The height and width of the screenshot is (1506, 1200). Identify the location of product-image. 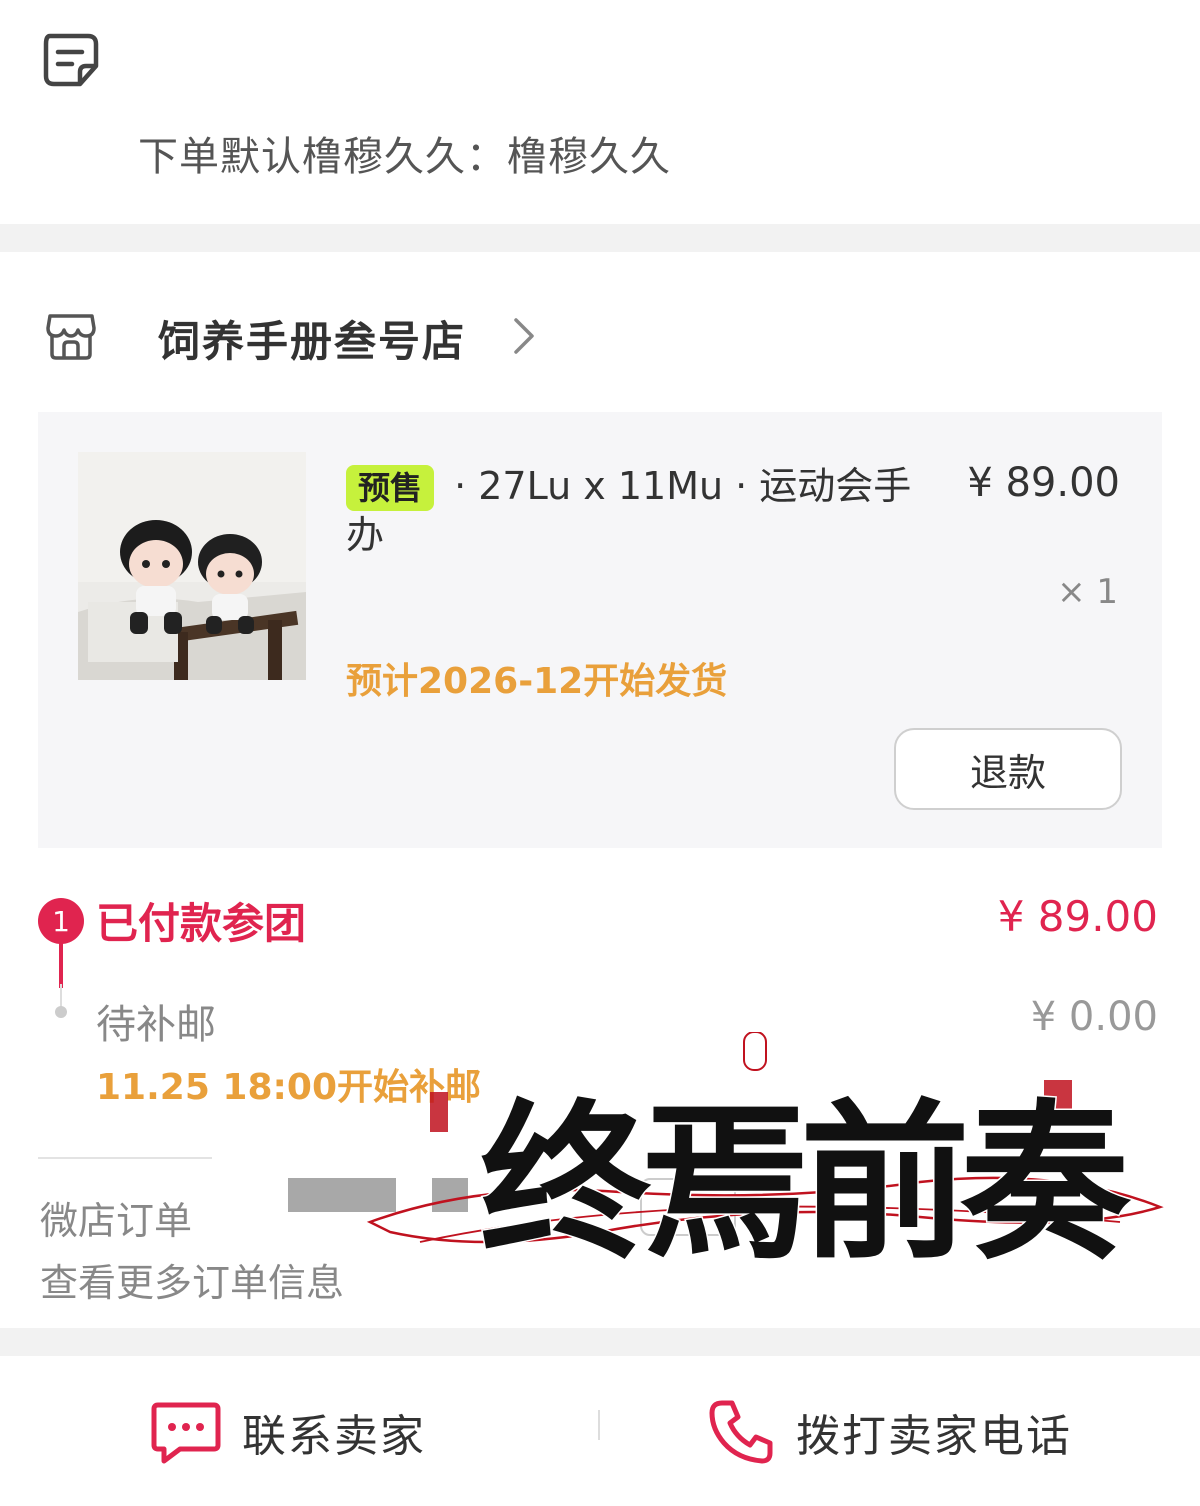
(192, 566).